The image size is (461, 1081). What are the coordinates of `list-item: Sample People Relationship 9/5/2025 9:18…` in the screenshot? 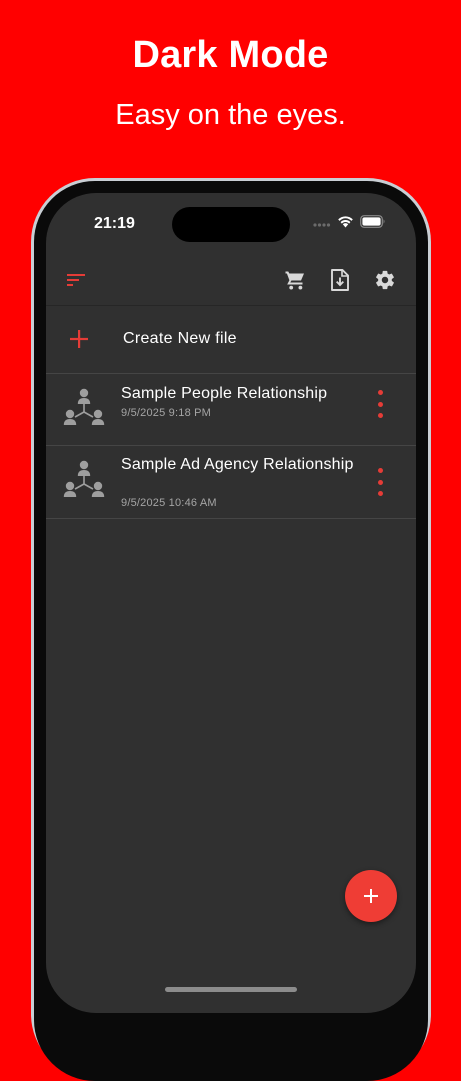 It's located at (231, 410).